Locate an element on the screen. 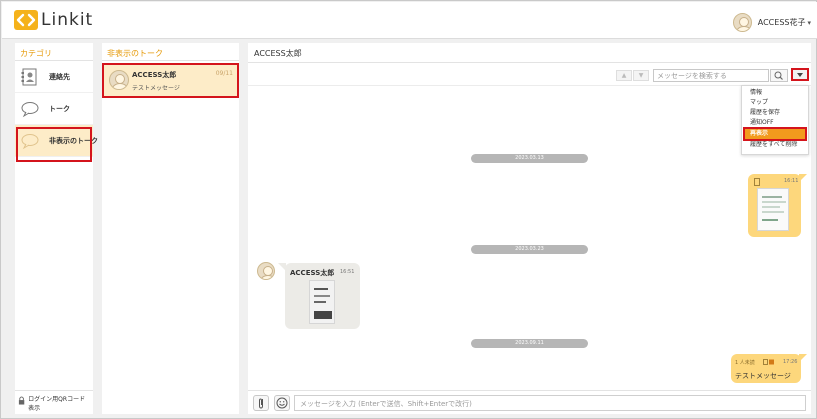 Image resolution: width=817 pixels, height=419 pixels. app-header: Linkit ACCESS花子 ▾ is located at coordinates (409, 20).